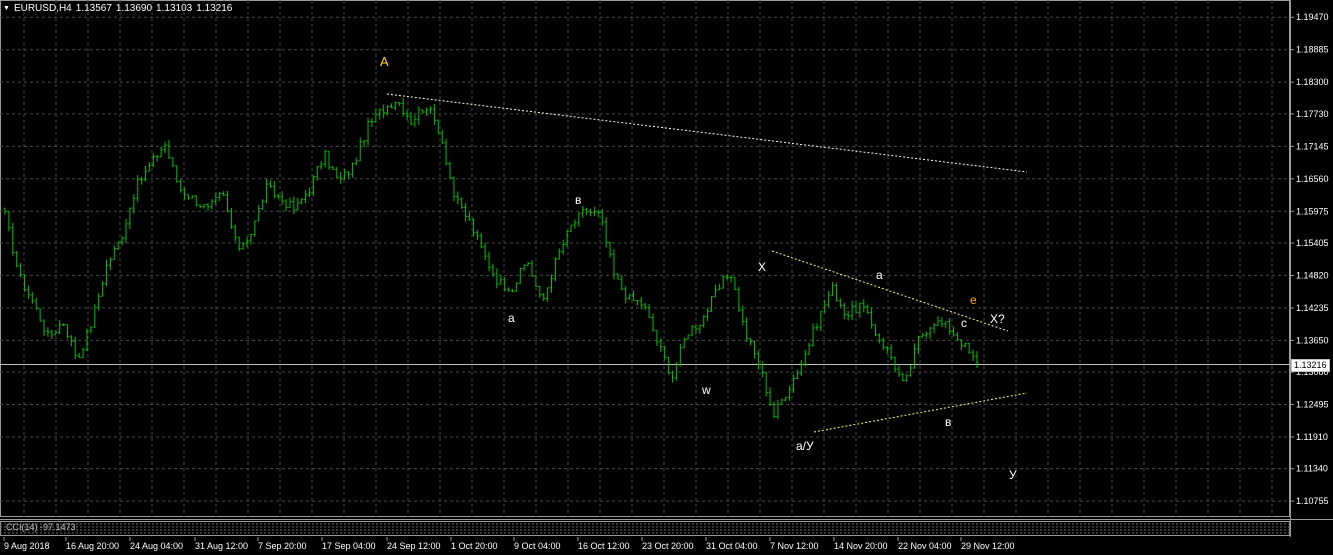 Image resolution: width=1333 pixels, height=555 pixels. Describe the element at coordinates (174, 8) in the screenshot. I see `symbol-low: 1.13103` at that location.